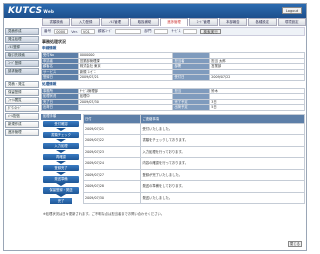  What do you see at coordinates (61, 146) in the screenshot?
I see `flow-step: 入力処理` at bounding box center [61, 146].